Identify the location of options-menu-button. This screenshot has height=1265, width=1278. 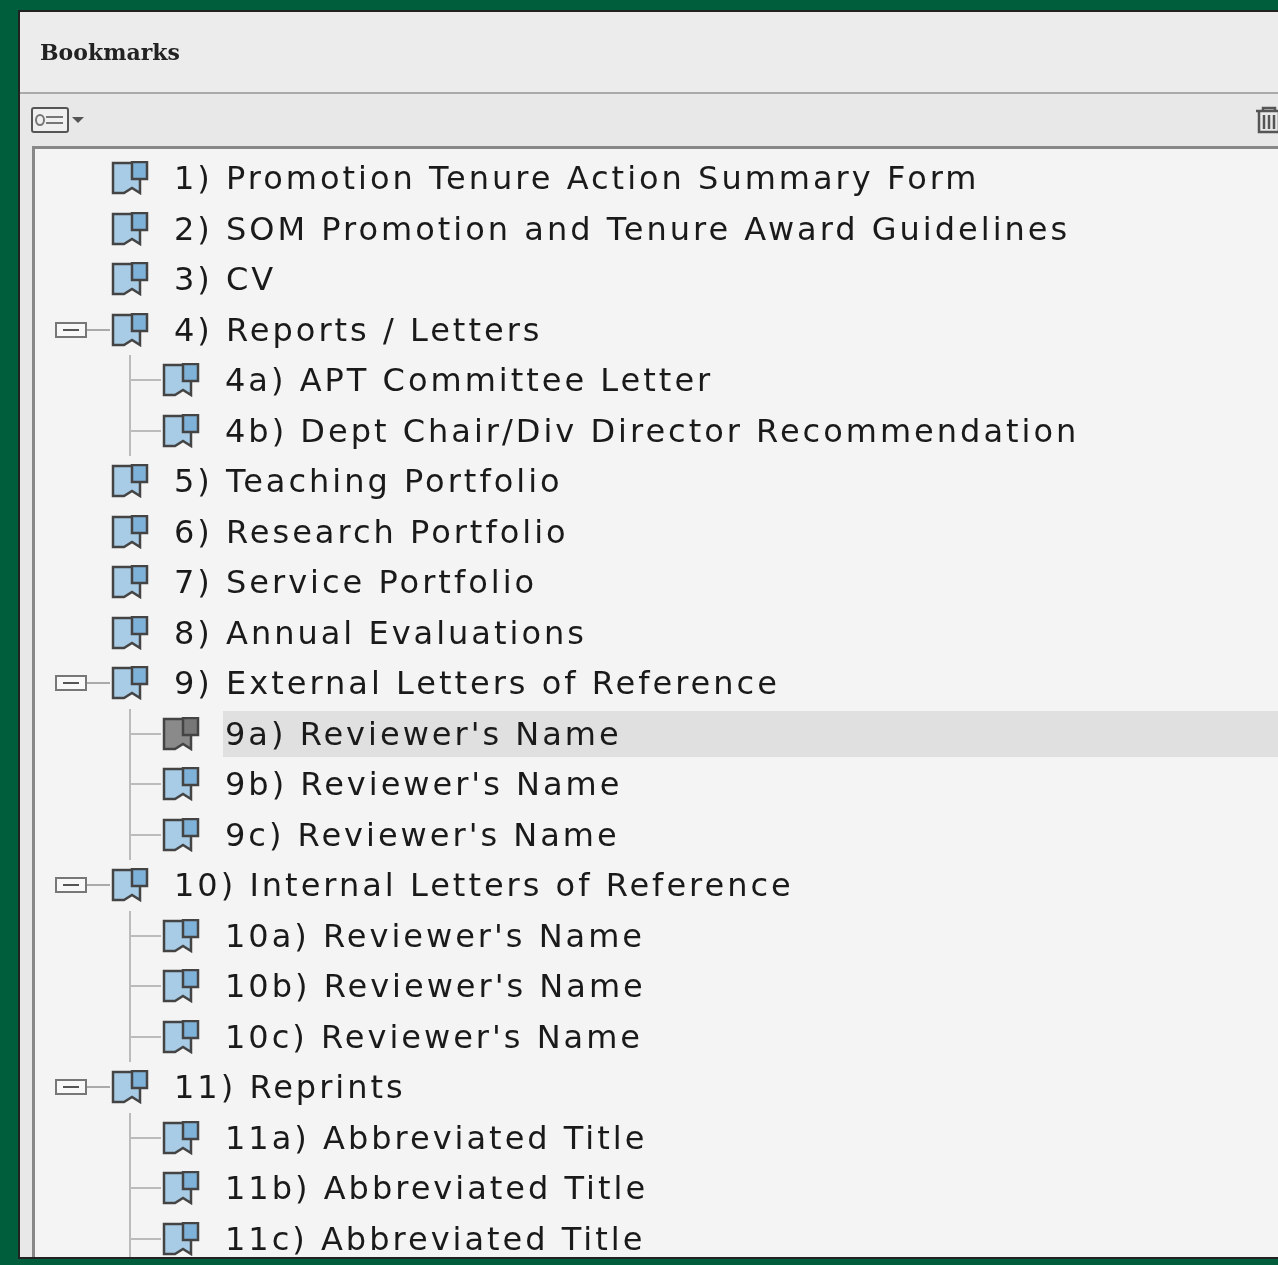
(58, 120).